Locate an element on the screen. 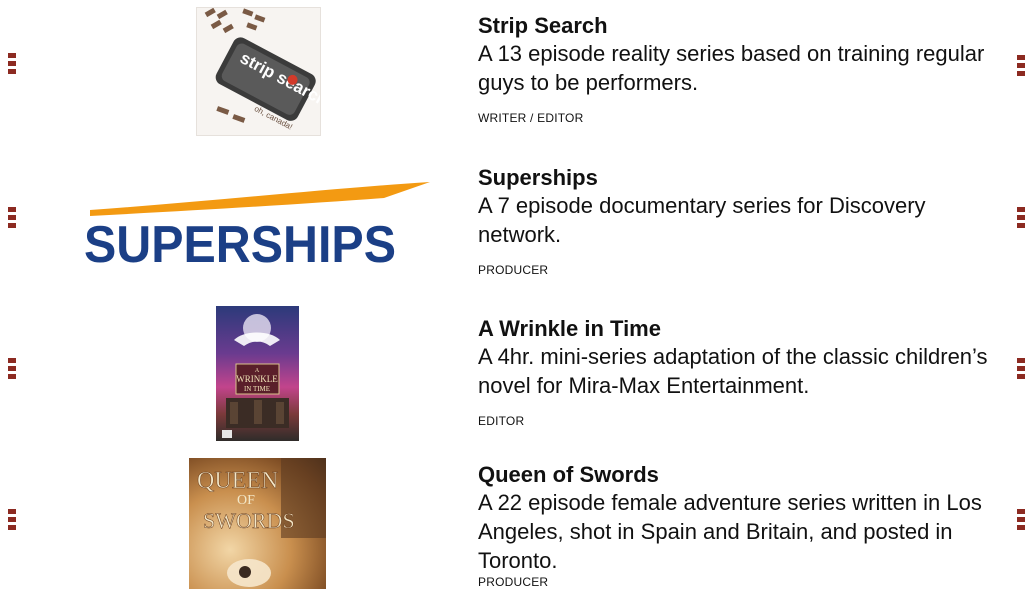 The image size is (1025, 589). thumbnail-superships: SUPERSHIPS is located at coordinates (257, 223).